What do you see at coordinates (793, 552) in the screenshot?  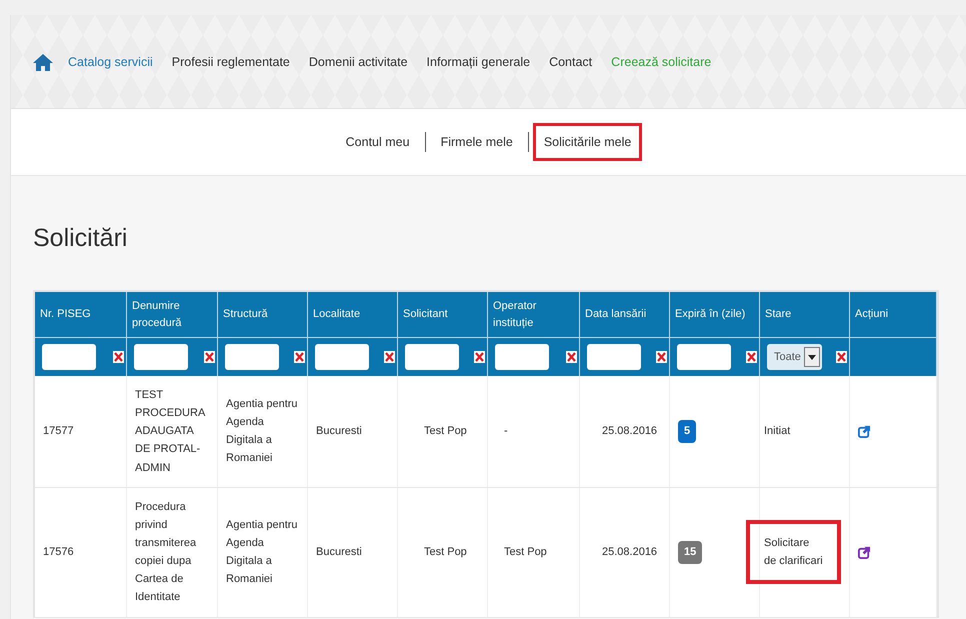 I see `status-text: Solicitare de clarificari` at bounding box center [793, 552].